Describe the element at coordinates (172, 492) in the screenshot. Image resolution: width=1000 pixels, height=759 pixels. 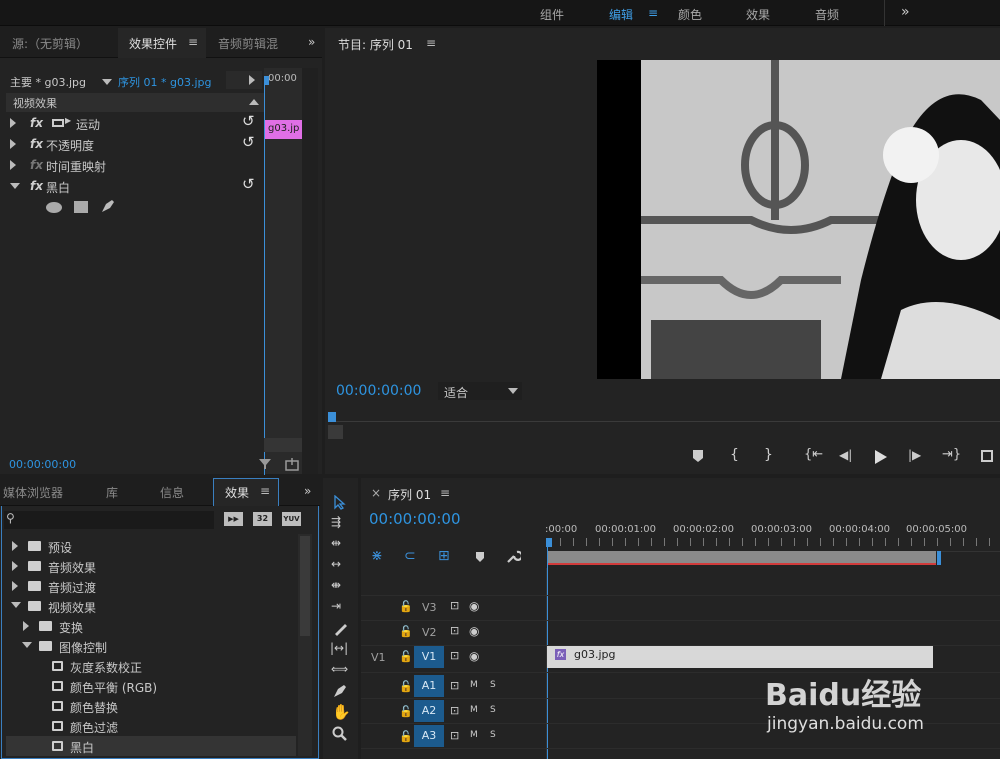
I see `tab-info: 信息` at that location.